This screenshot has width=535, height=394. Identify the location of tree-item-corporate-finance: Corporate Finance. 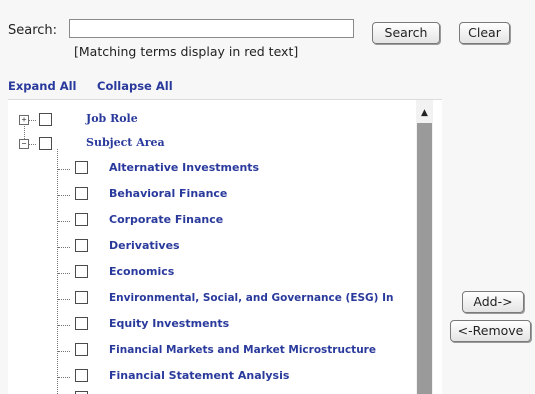
(210, 220).